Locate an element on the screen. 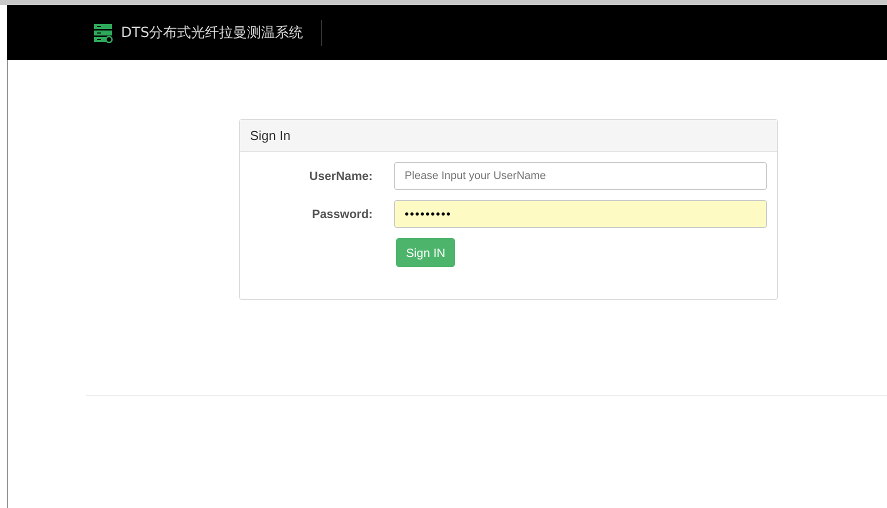 The height and width of the screenshot is (508, 887). field-label: Password: is located at coordinates (341, 214).